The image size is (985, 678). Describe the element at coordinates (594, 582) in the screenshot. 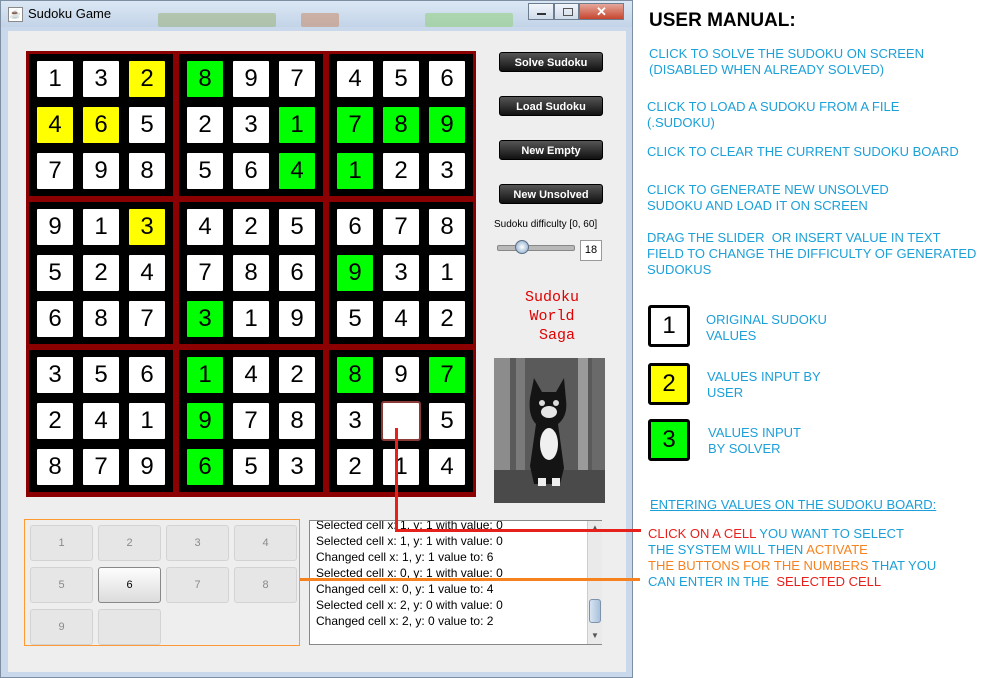

I see `log-scrollbar: ▲ ▼` at that location.